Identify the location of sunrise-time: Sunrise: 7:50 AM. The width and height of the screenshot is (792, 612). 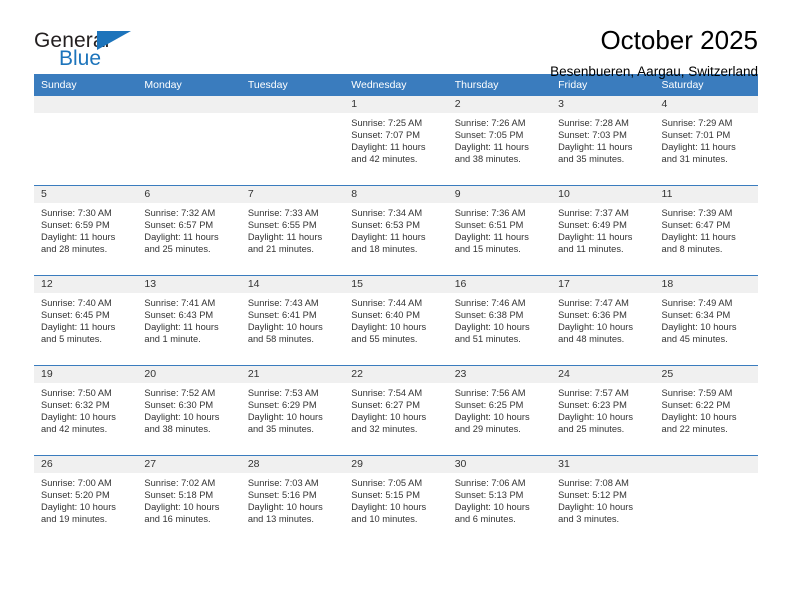
(76, 393).